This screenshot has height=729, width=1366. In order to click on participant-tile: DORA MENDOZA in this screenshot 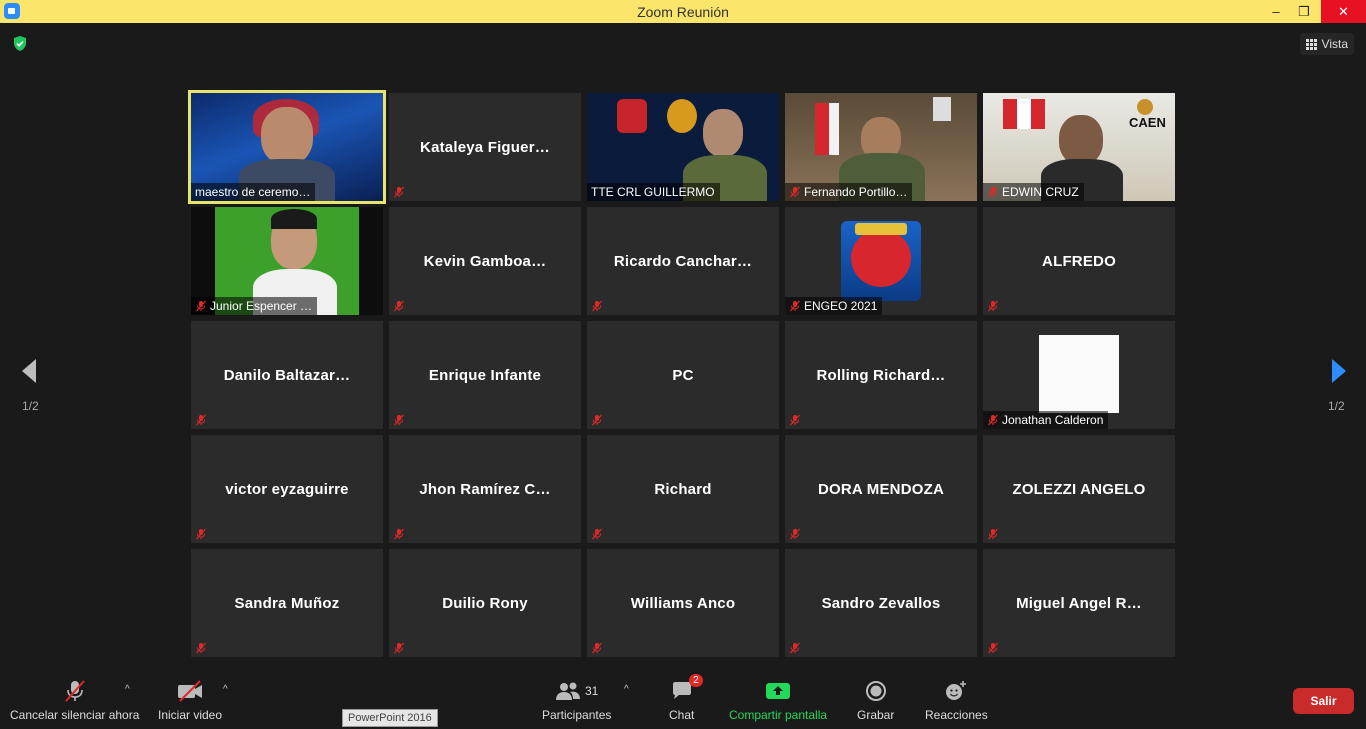, I will do `click(881, 489)`.